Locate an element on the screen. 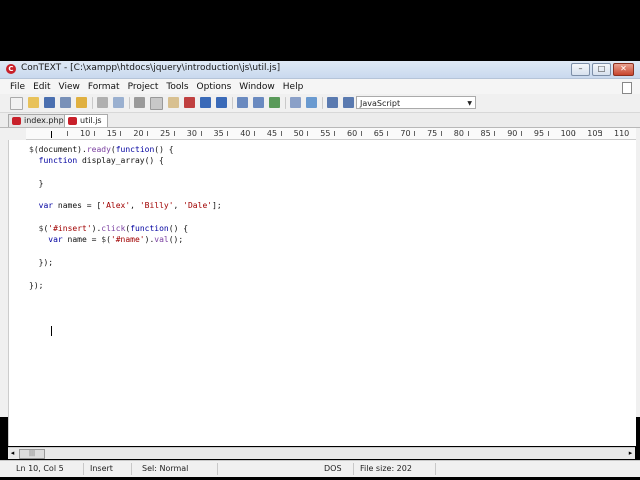 This screenshot has height=480, width=640. menu-edit: Edit is located at coordinates (41, 86).